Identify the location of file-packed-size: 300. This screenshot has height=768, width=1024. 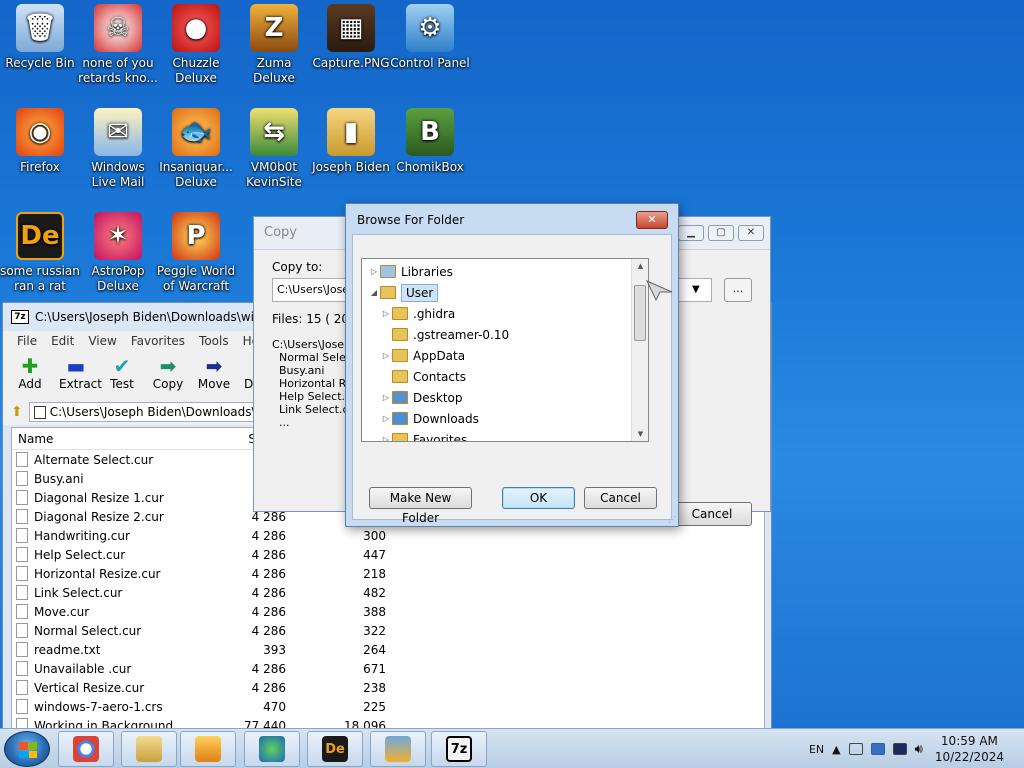
(374, 535).